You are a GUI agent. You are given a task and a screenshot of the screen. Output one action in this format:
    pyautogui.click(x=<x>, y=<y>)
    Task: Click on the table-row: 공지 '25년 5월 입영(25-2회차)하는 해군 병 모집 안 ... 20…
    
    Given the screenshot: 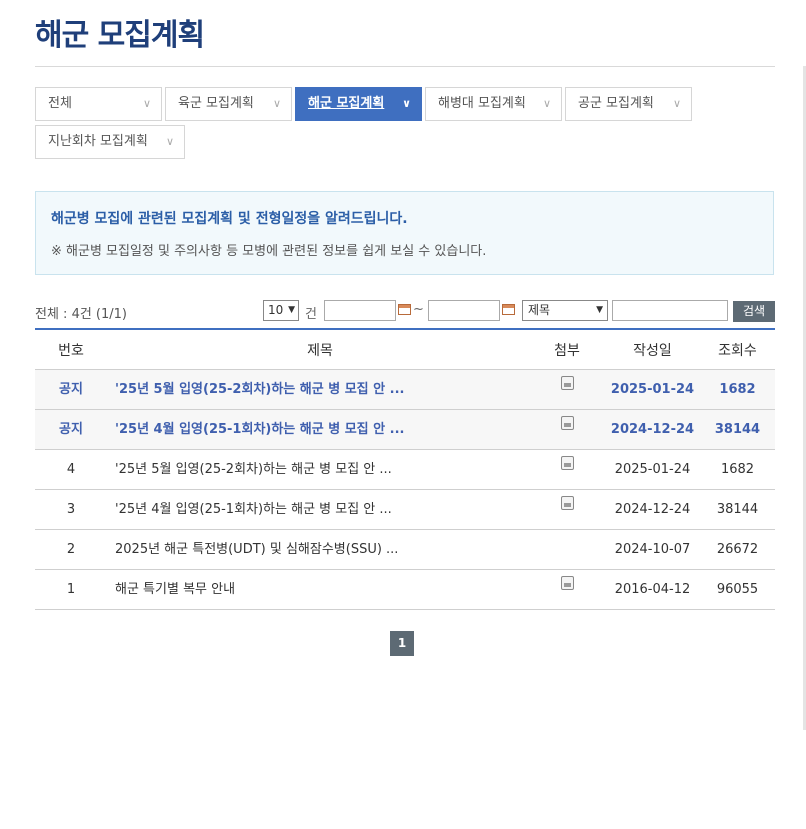 What is the action you would take?
    pyautogui.click(x=405, y=390)
    